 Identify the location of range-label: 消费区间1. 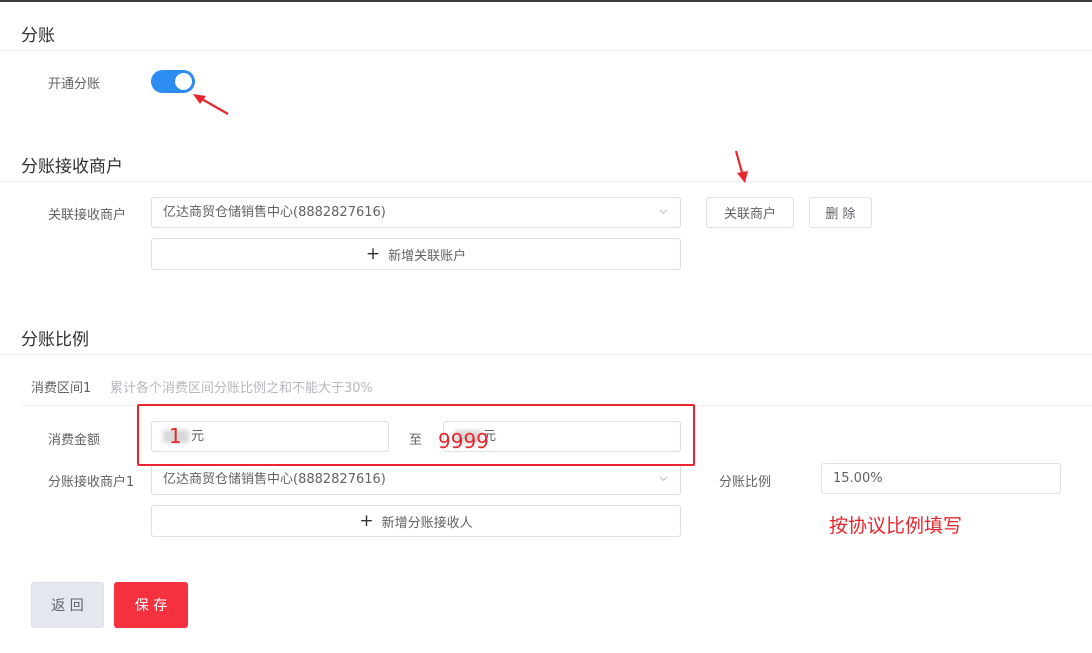
(61, 388).